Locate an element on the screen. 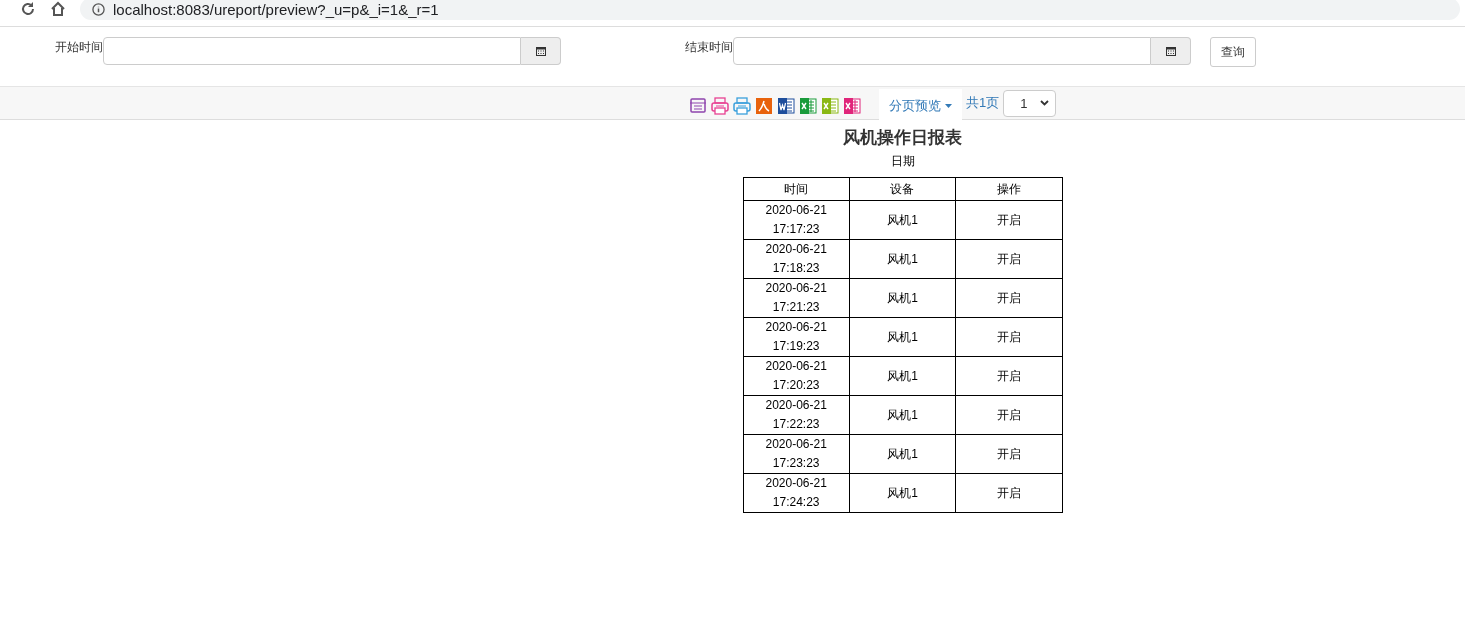 Image resolution: width=1465 pixels, height=634 pixels. table-cell: 2020-06-21 17:20:23 is located at coordinates (796, 376).